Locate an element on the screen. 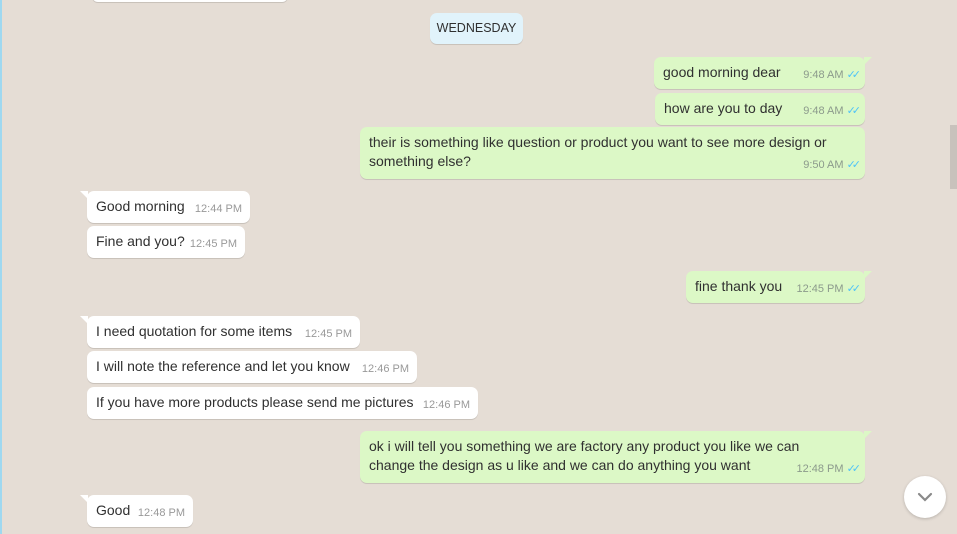 The width and height of the screenshot is (957, 534). message-text: I need quotation for some items is located at coordinates (194, 331).